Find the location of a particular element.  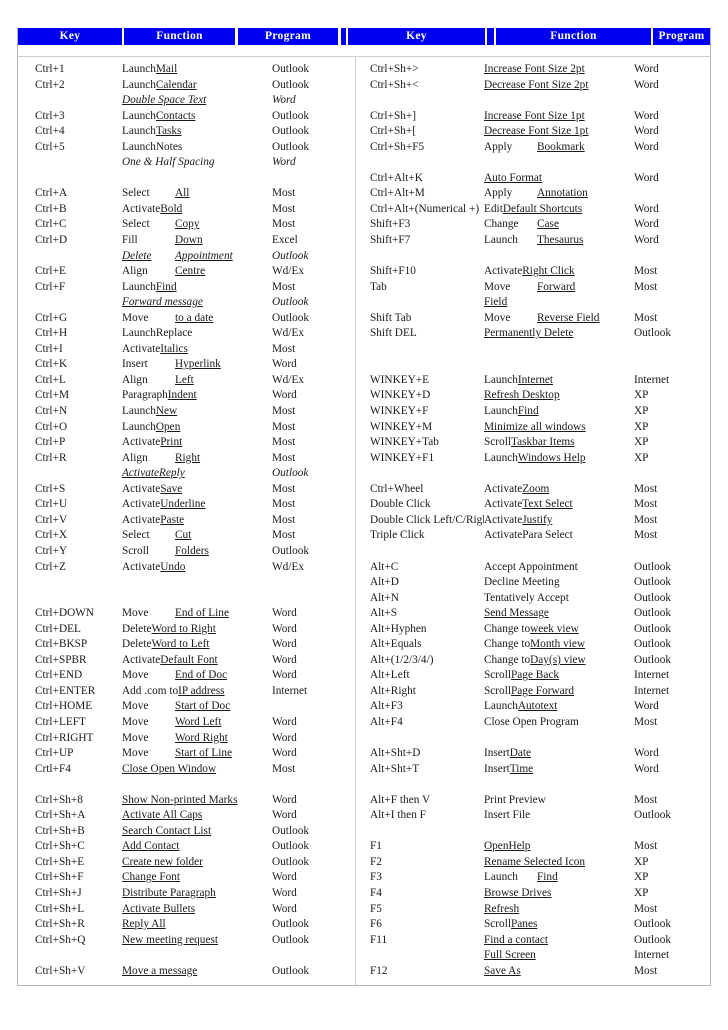

shortcut-function-cell: Launch Find is located at coordinates (559, 412).